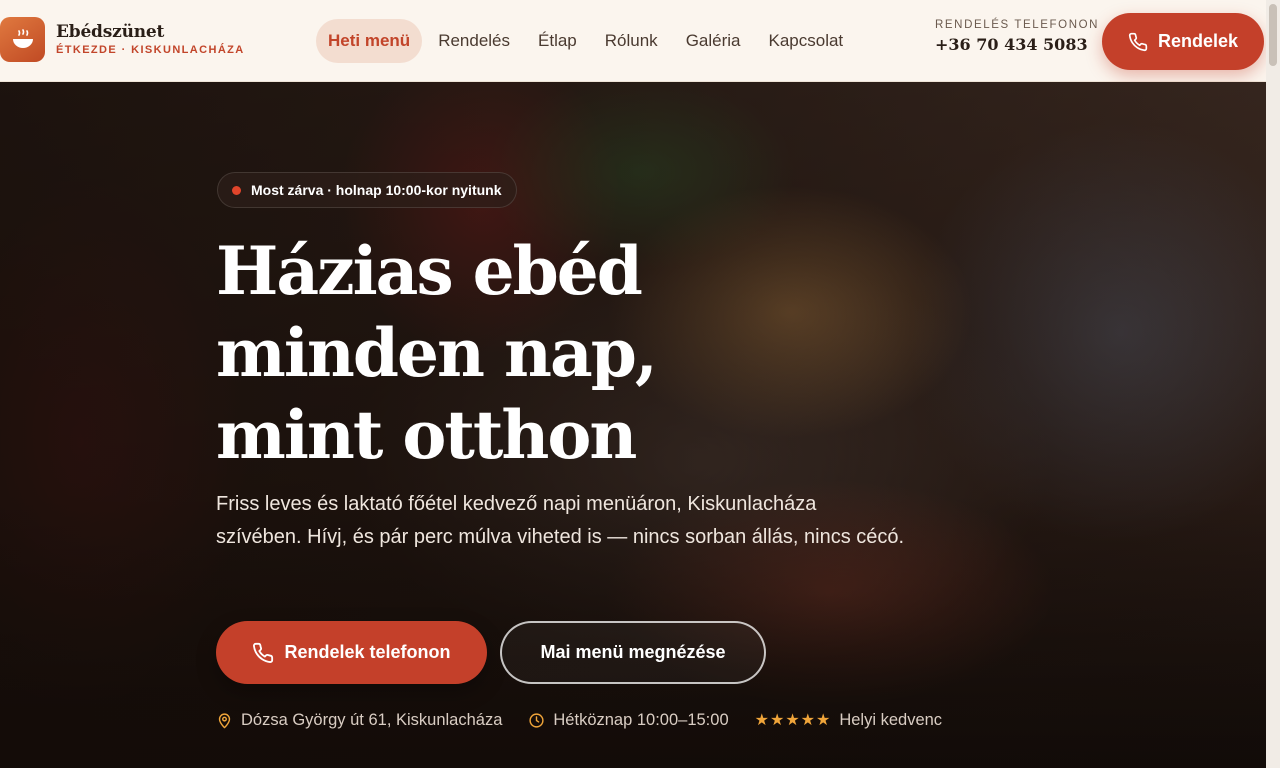 The width and height of the screenshot is (1280, 768). I want to click on nav-item-etlap: Étlap, so click(557, 41).